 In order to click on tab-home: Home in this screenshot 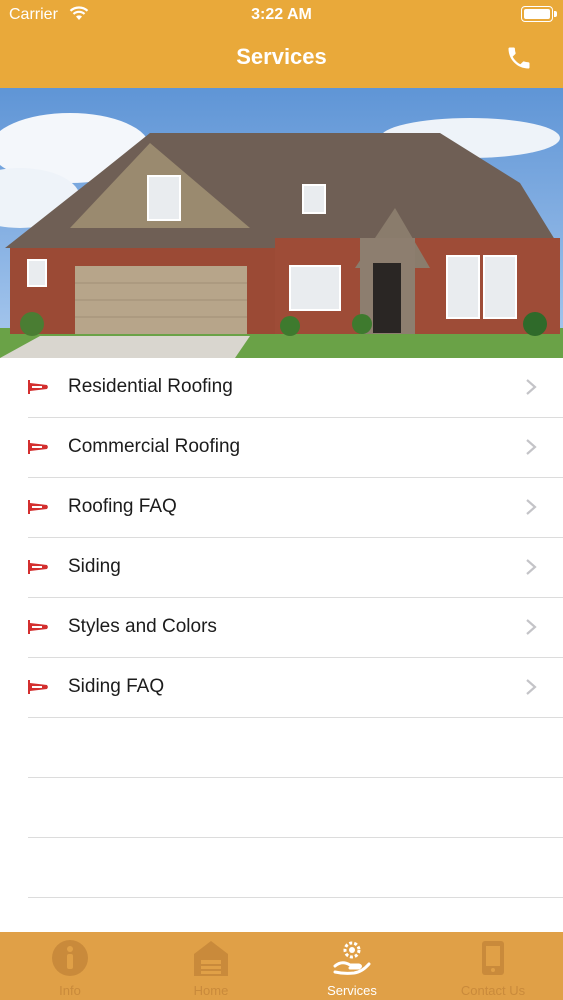, I will do `click(211, 966)`.